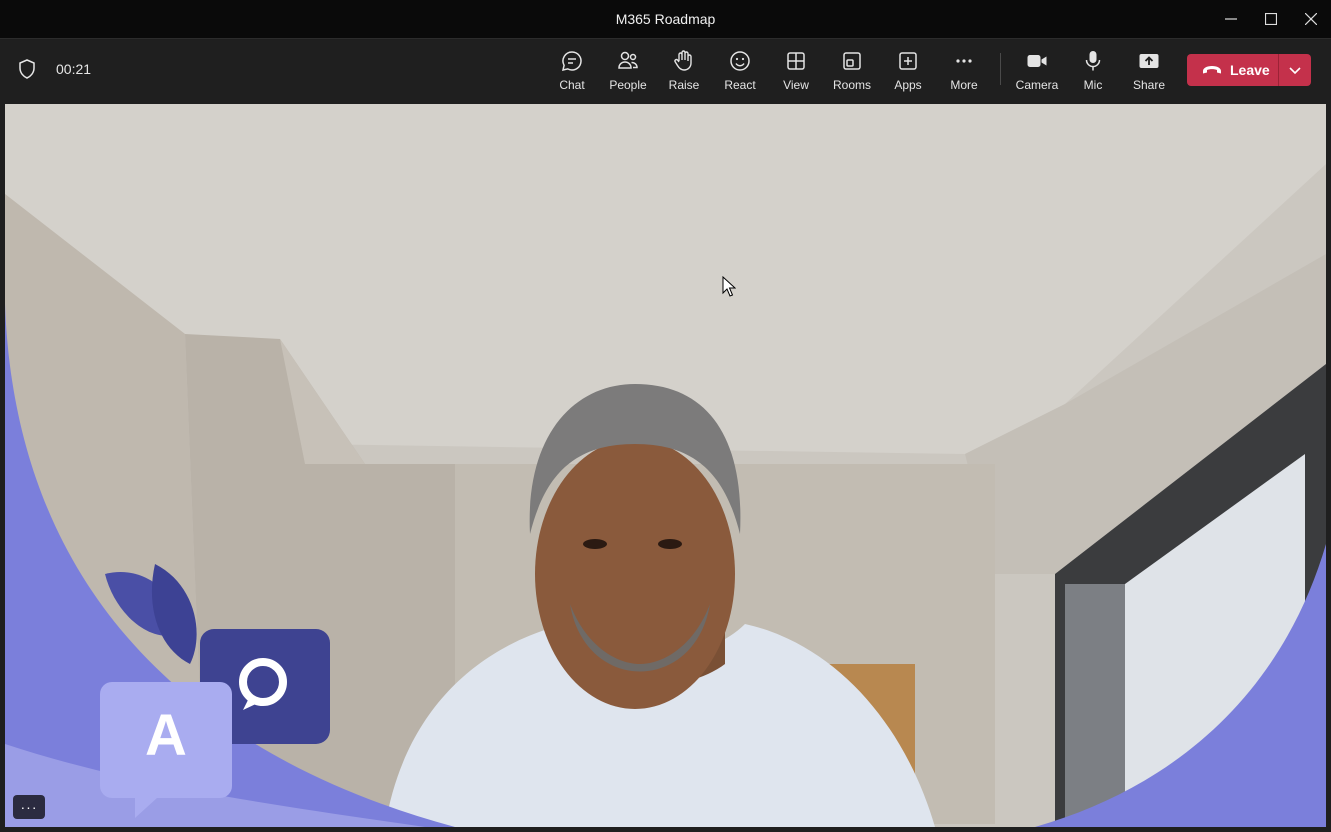 The height and width of the screenshot is (832, 1331). I want to click on chevron-down-icon, so click(1295, 71).